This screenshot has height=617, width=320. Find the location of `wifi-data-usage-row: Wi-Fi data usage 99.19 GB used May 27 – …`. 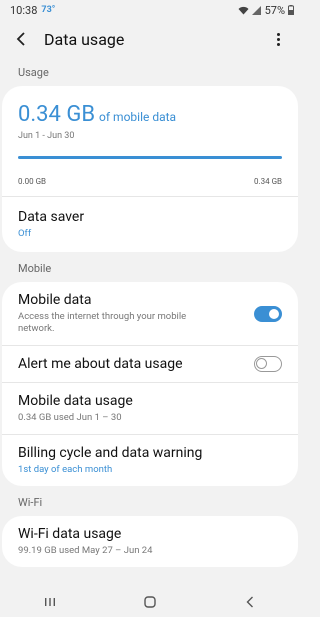

wifi-data-usage-row: Wi-Fi data usage 99.19 GB used May 27 – … is located at coordinates (150, 541).